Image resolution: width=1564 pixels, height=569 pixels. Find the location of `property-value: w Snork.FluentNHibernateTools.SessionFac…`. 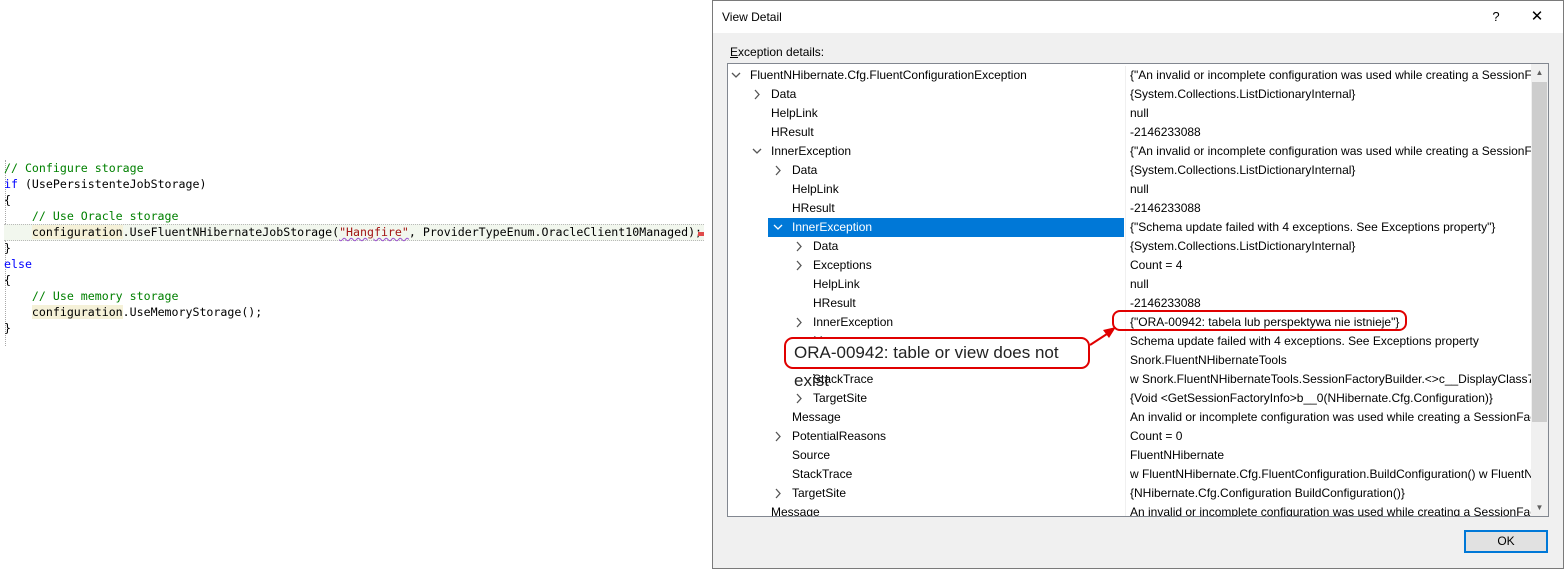

property-value: w Snork.FluentNHibernateTools.SessionFac… is located at coordinates (1330, 379).